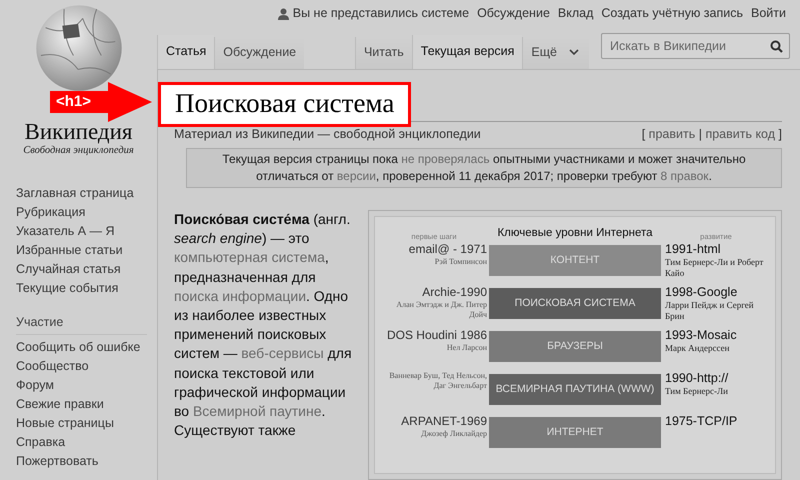  What do you see at coordinates (86, 461) in the screenshot?
I see `sidebar-link: Пожертвовать` at bounding box center [86, 461].